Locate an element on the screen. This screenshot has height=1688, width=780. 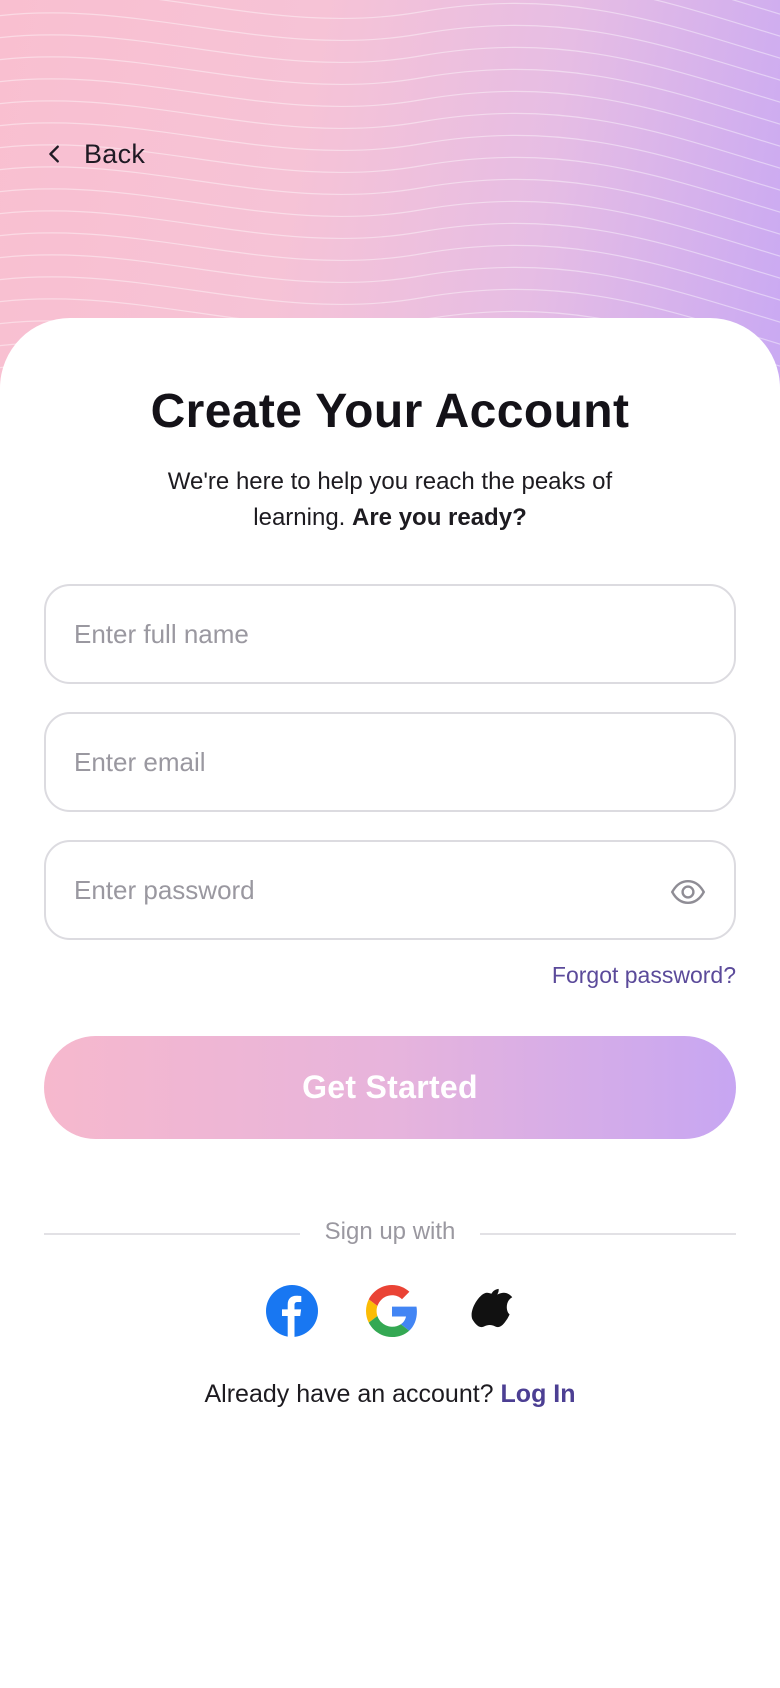
email-field is located at coordinates (390, 762).